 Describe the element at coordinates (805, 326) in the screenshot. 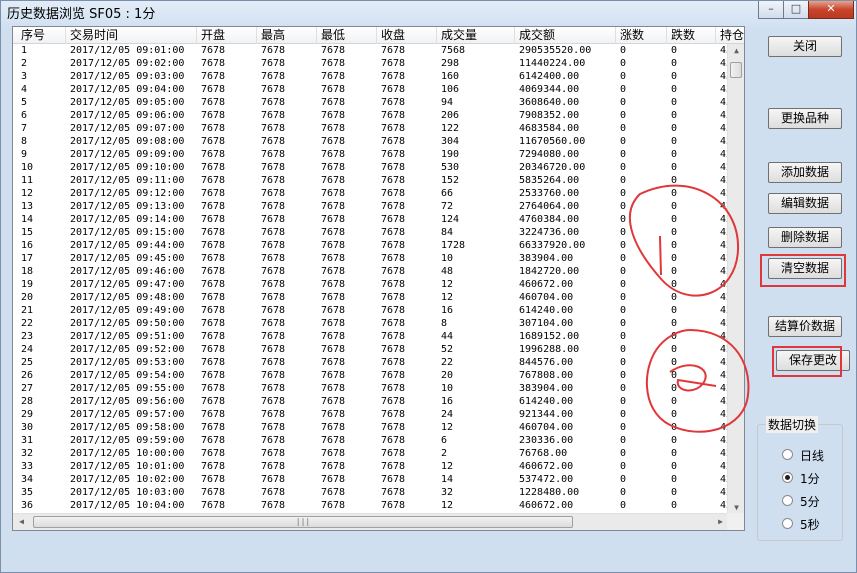

I see `settlement-data-button: 结算价数据` at that location.